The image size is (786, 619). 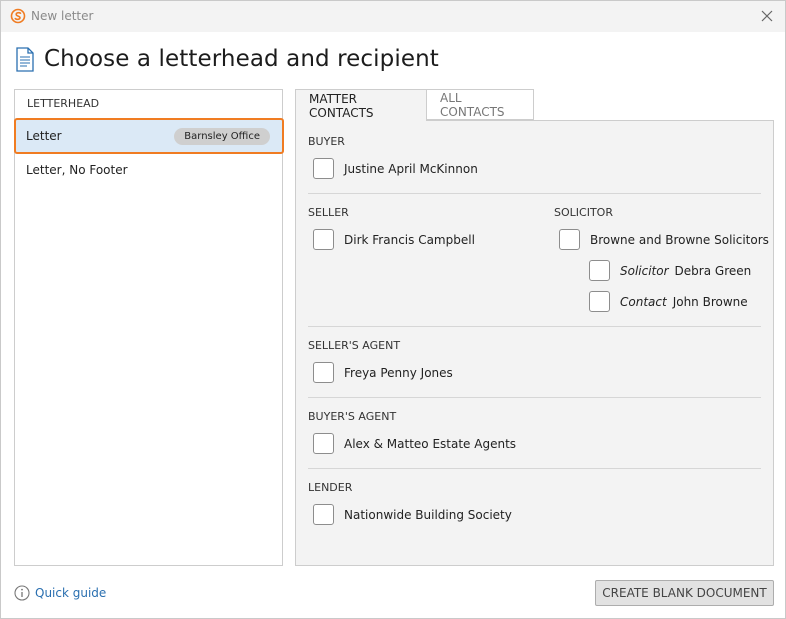 What do you see at coordinates (668, 301) in the screenshot?
I see `contact-checkbox-solicitor-contact: Contact John Browne` at bounding box center [668, 301].